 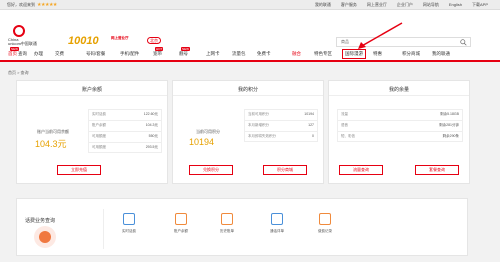 I want to click on nav-item: 宽带 HOT, so click(x=158, y=52).